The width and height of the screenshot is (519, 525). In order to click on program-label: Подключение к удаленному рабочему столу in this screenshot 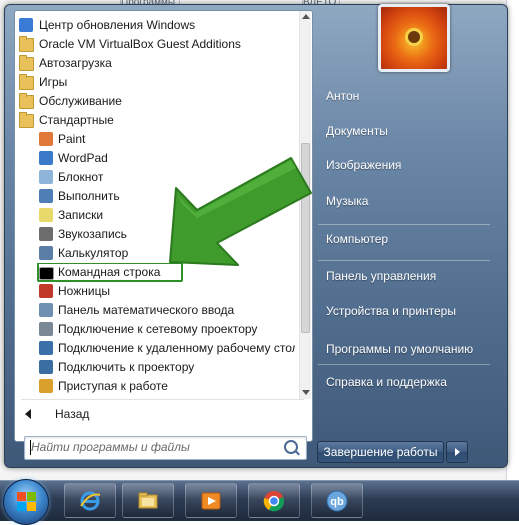, I will do `click(176, 348)`.